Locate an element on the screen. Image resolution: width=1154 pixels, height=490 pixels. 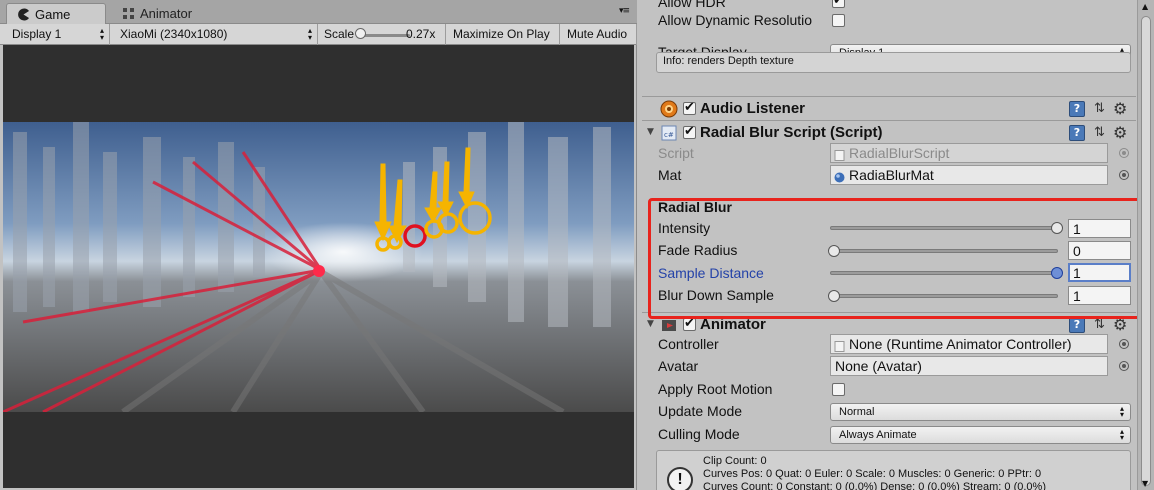
allow-hdr-checkbox is located at coordinates (838, 4).